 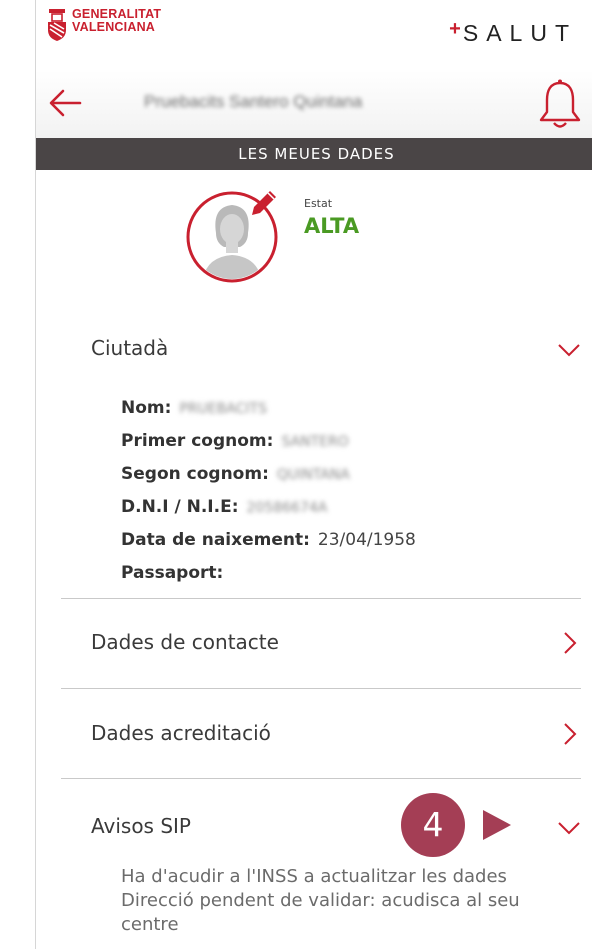 I want to click on detail-label: Primer cognom:, so click(x=197, y=441).